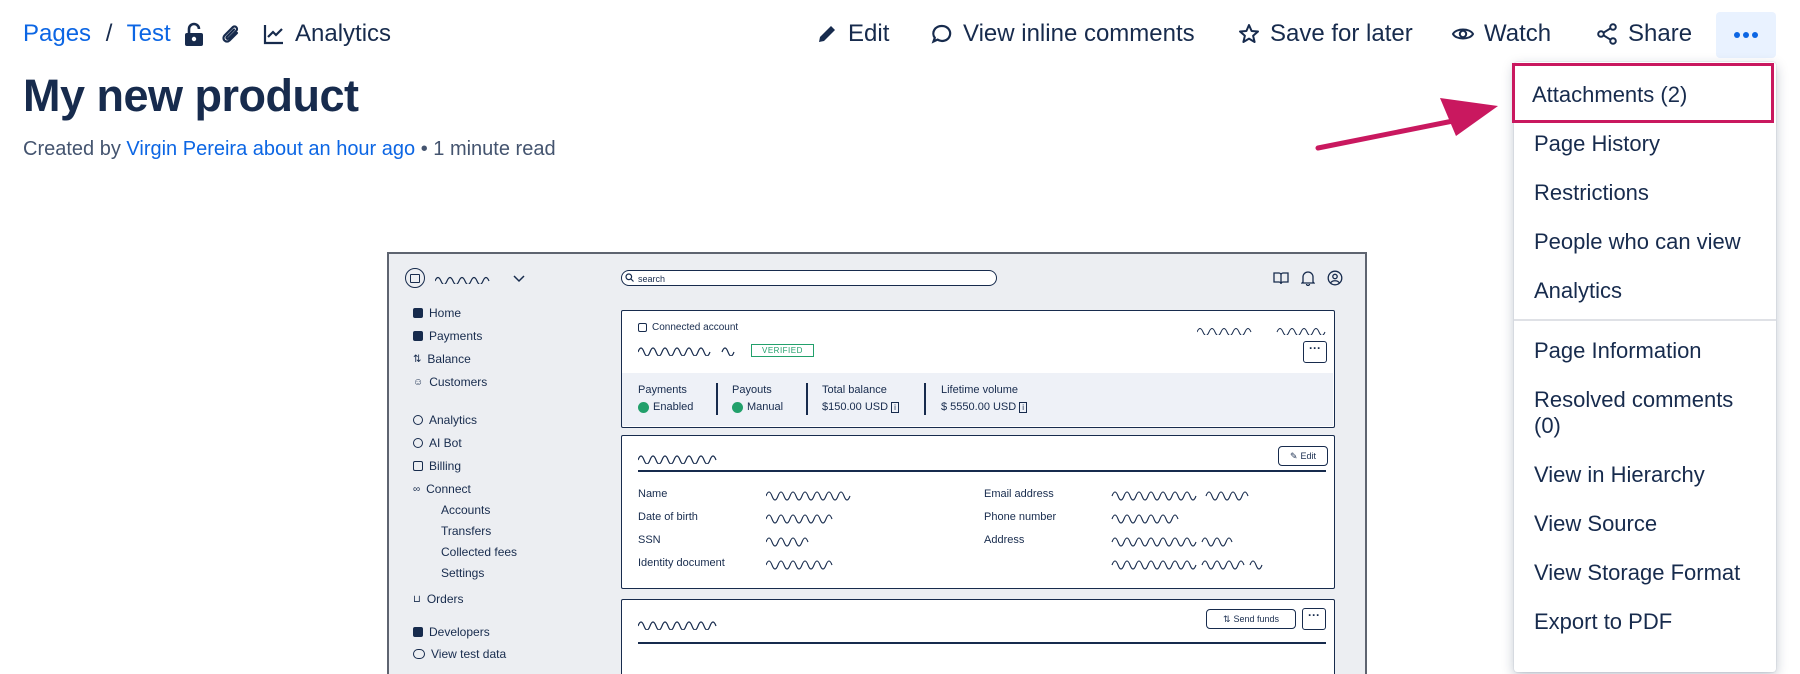  Describe the element at coordinates (1637, 573) in the screenshot. I see `menu-item-view-storage-format: View Storage Format` at that location.